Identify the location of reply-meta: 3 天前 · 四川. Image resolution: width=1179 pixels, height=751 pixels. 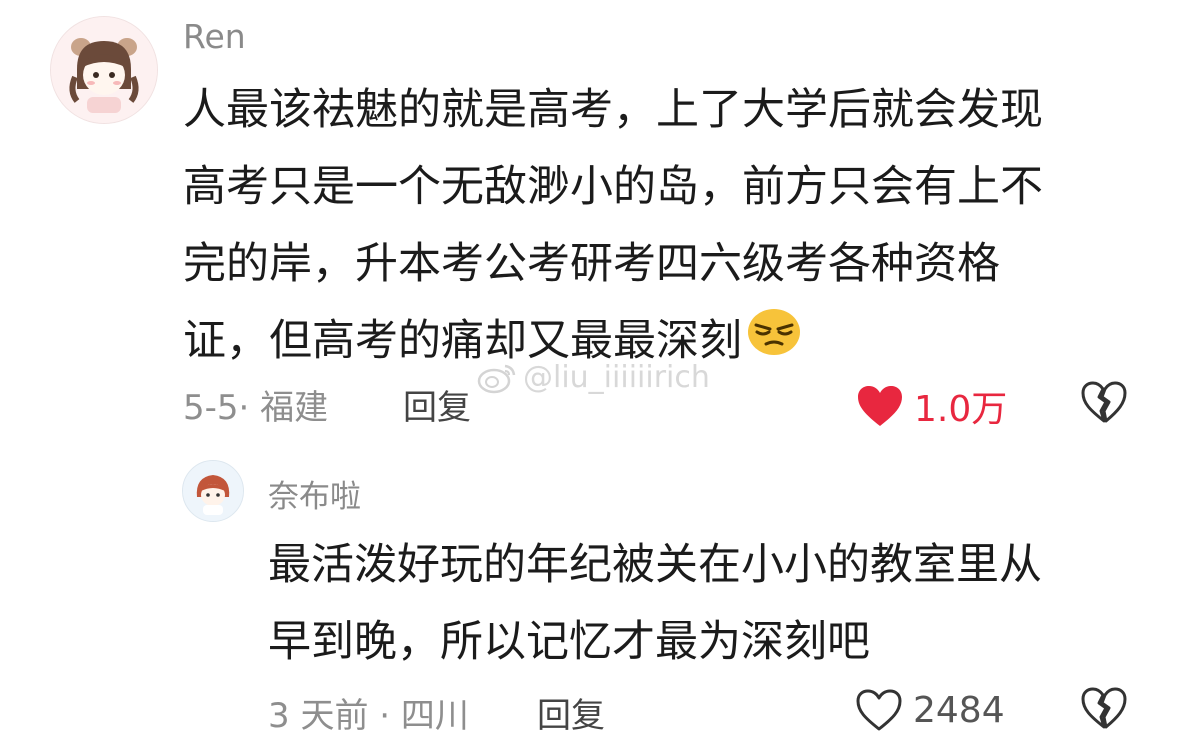
(368, 716).